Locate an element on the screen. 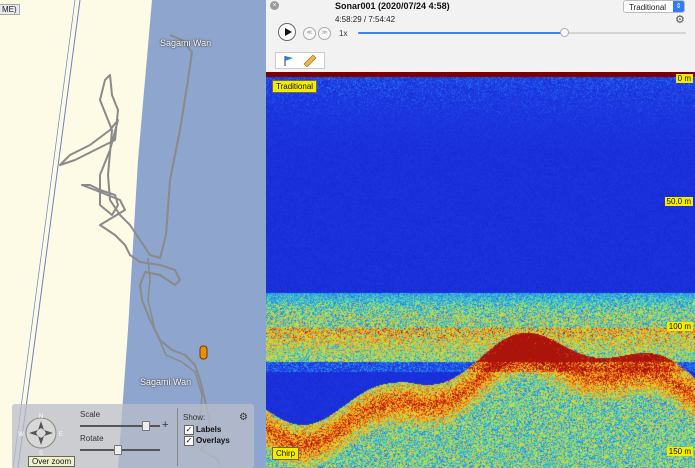 The image size is (695, 468). compass-w: W is located at coordinates (21, 435).